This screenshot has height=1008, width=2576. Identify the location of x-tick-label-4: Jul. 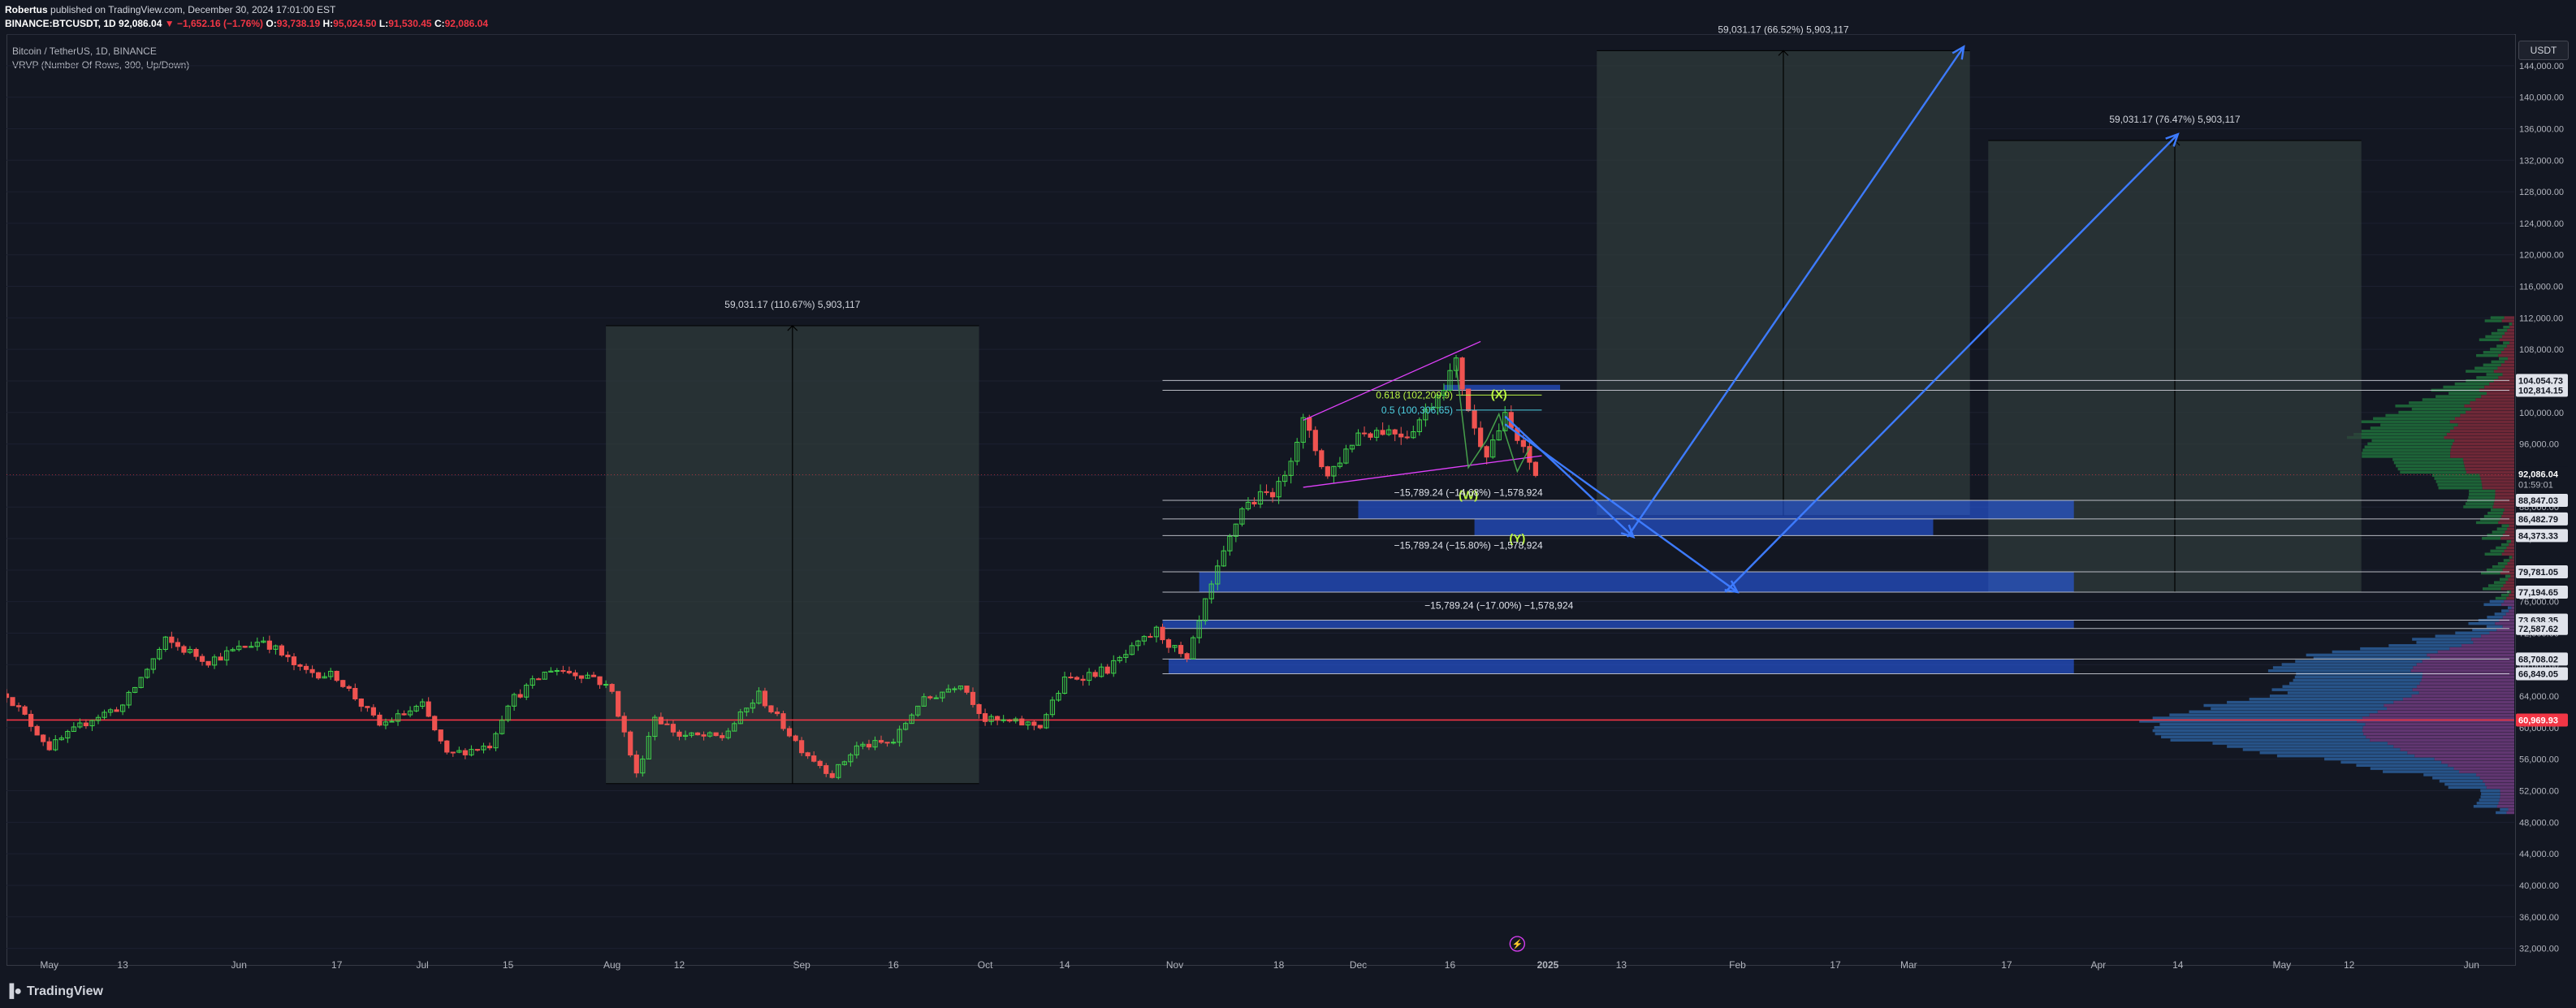
(422, 965).